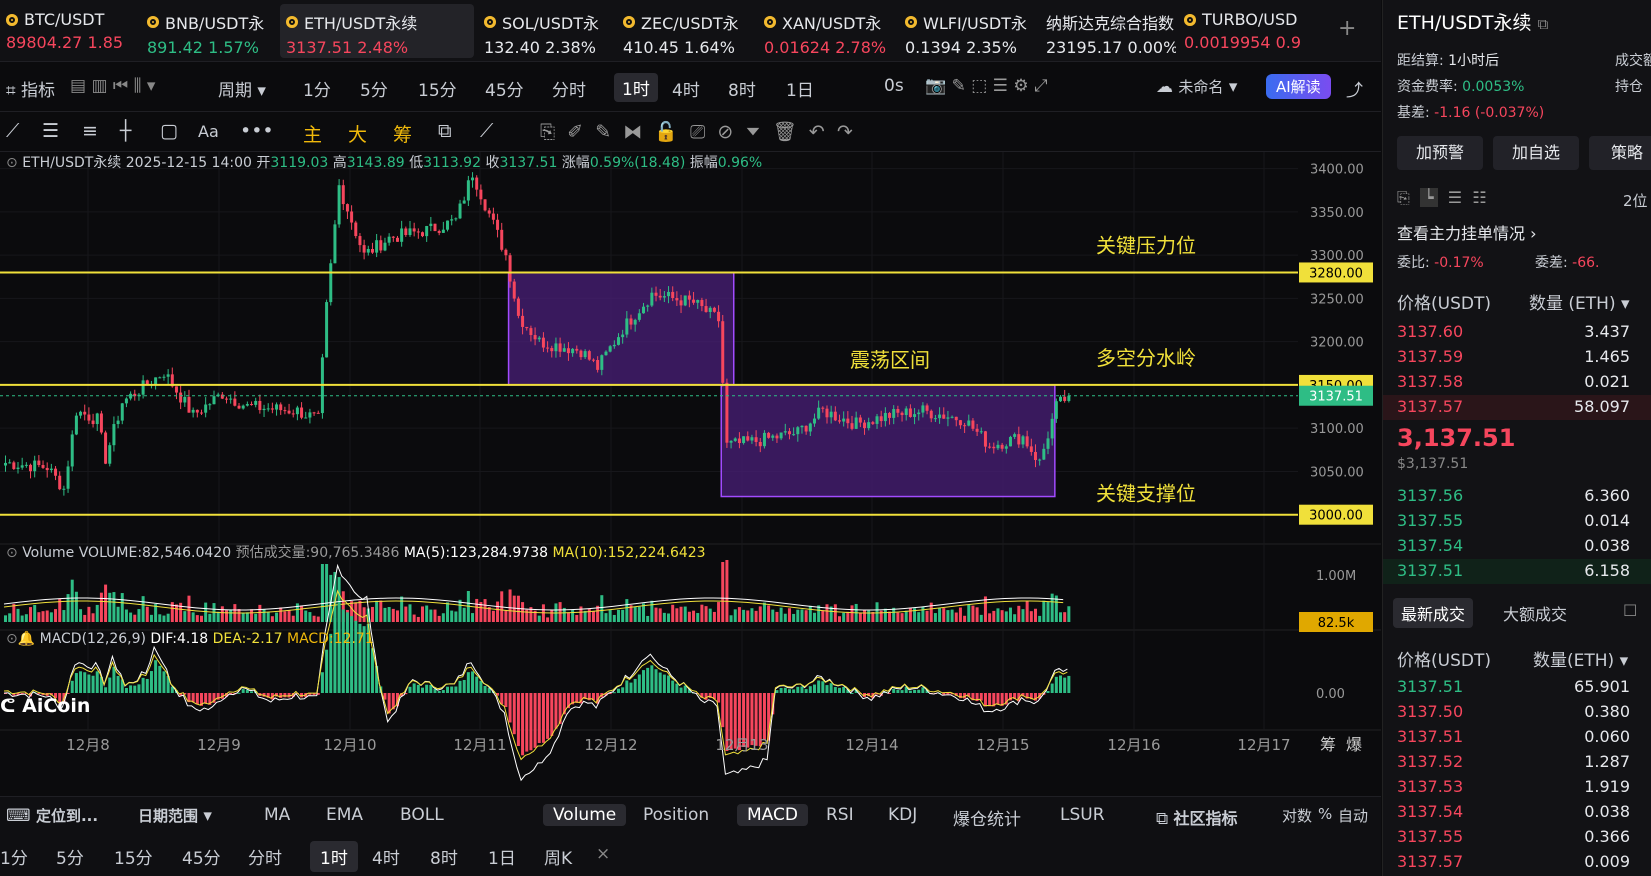 The image size is (1651, 876). What do you see at coordinates (277, 815) in the screenshot?
I see `main-ind-0: MA` at bounding box center [277, 815].